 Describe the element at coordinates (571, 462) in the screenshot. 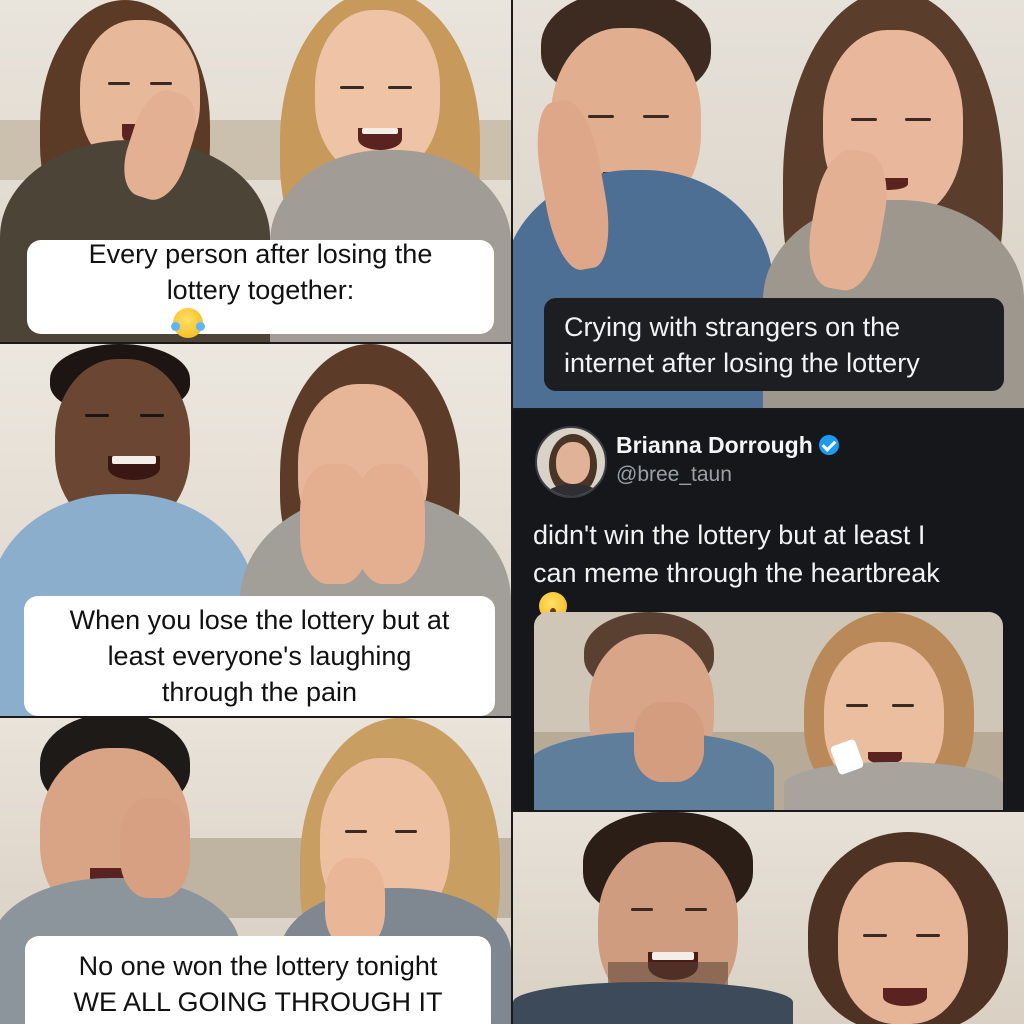

I see `avatar` at that location.